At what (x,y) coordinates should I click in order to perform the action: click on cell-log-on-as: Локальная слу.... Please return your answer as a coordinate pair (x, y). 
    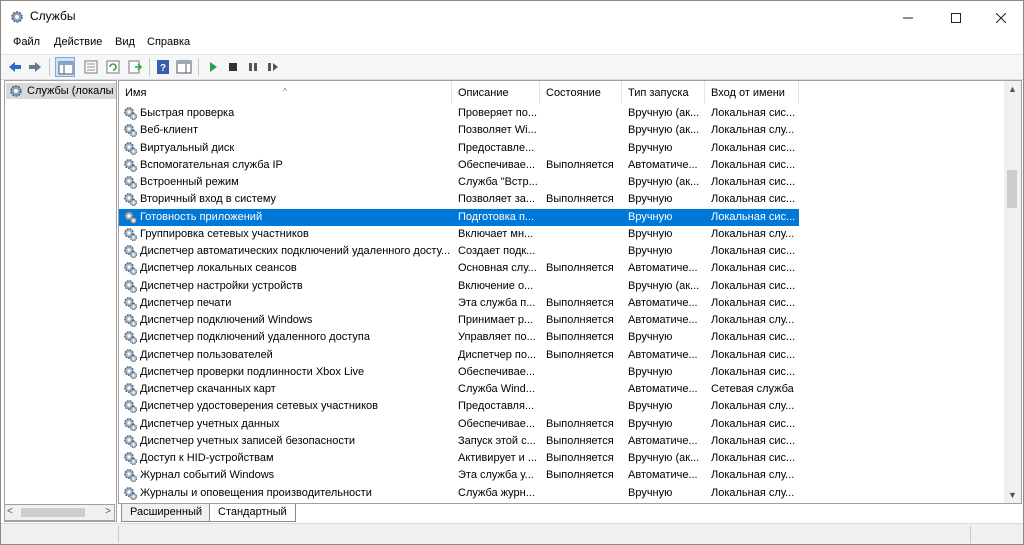
    Looking at the image, I should click on (753, 475).